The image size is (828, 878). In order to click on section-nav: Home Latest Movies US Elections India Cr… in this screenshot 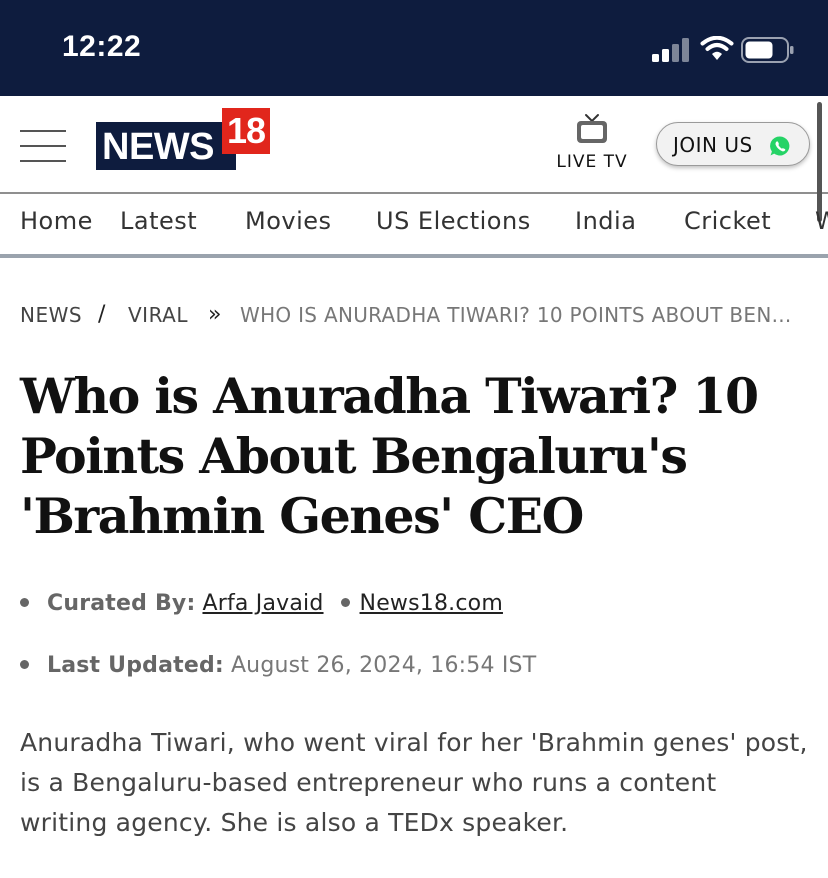, I will do `click(414, 226)`.